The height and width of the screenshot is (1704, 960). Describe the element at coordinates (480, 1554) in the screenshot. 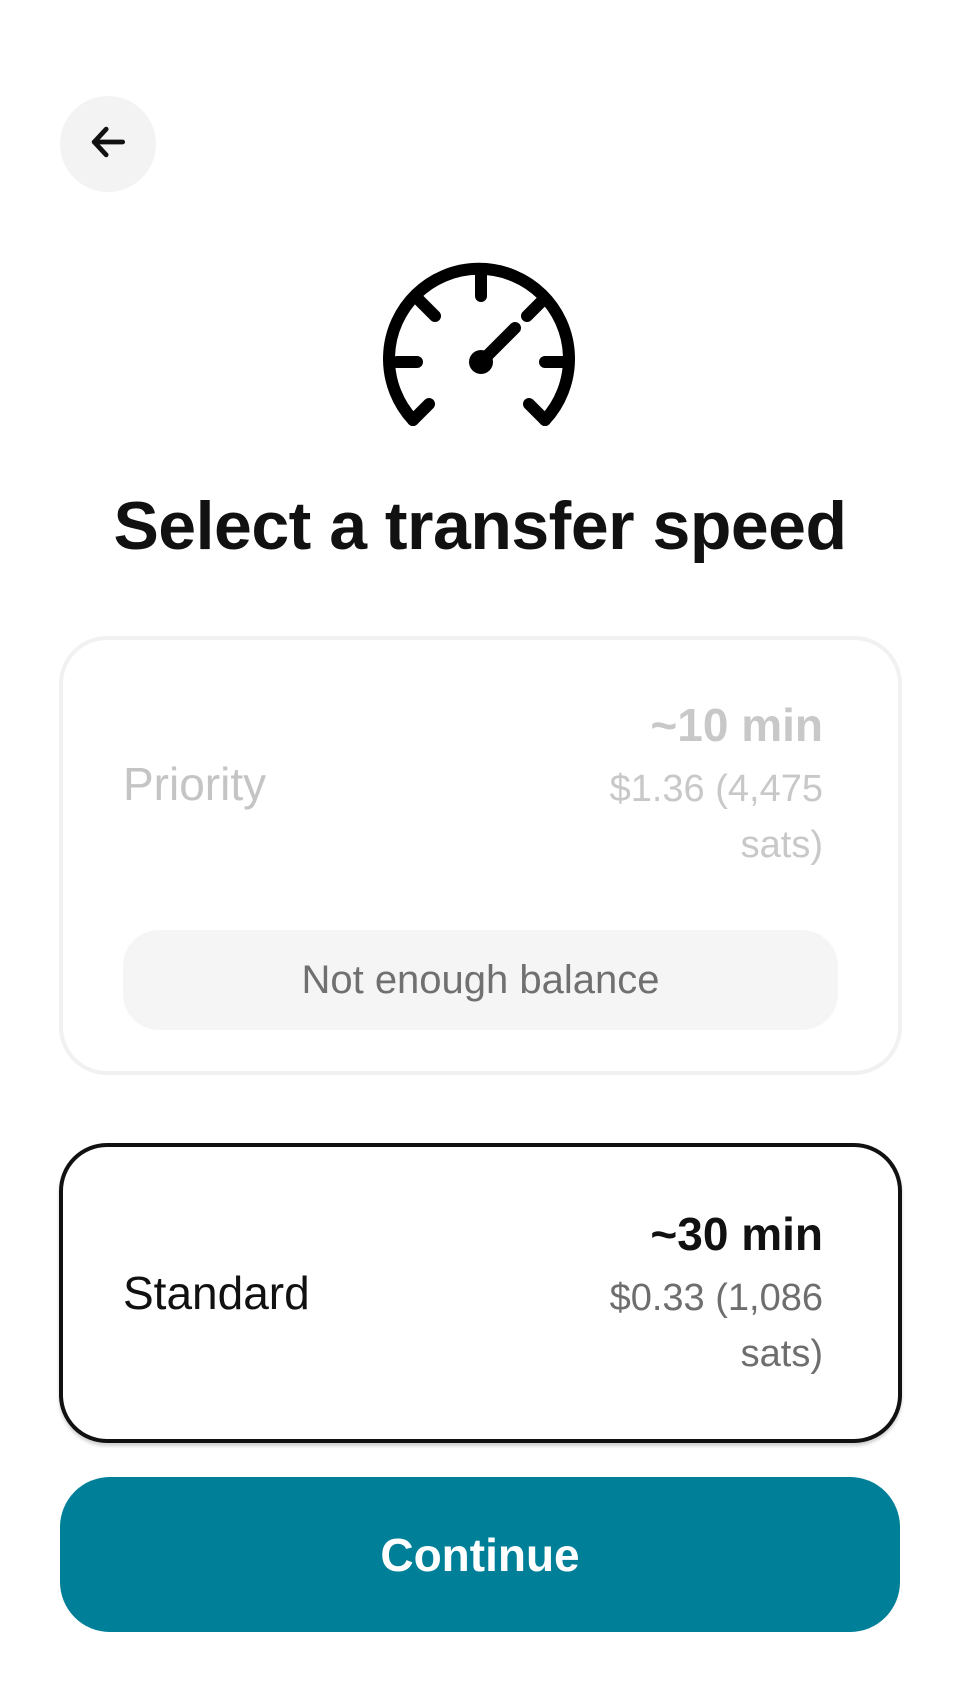

I see `continue-button: Continue` at that location.